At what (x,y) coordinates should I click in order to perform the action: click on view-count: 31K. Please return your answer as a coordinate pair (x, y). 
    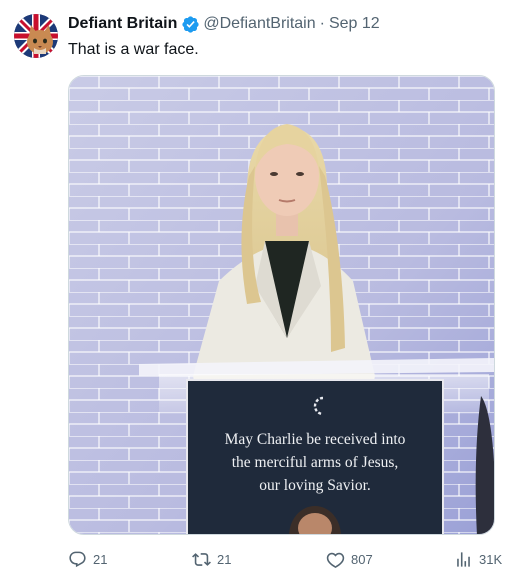
    Looking at the image, I should click on (491, 559).